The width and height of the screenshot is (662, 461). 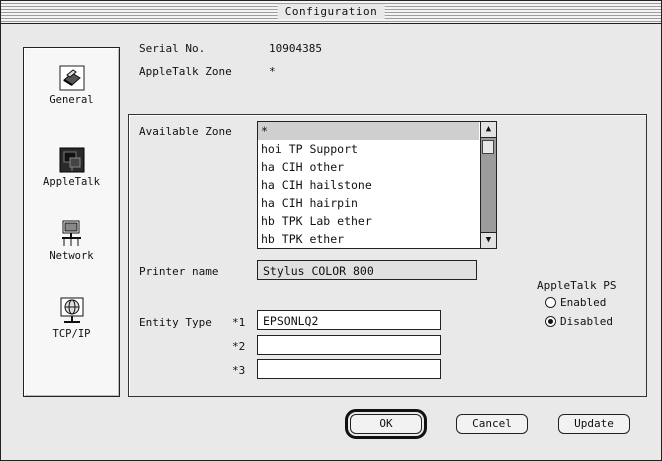 I want to click on category-panel: General AppleTalk Network TCP/IP, so click(x=71, y=222).